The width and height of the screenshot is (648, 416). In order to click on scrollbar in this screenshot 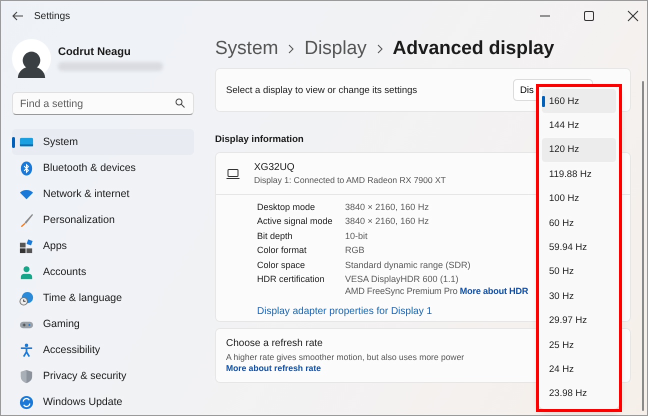, I will do `click(643, 246)`.